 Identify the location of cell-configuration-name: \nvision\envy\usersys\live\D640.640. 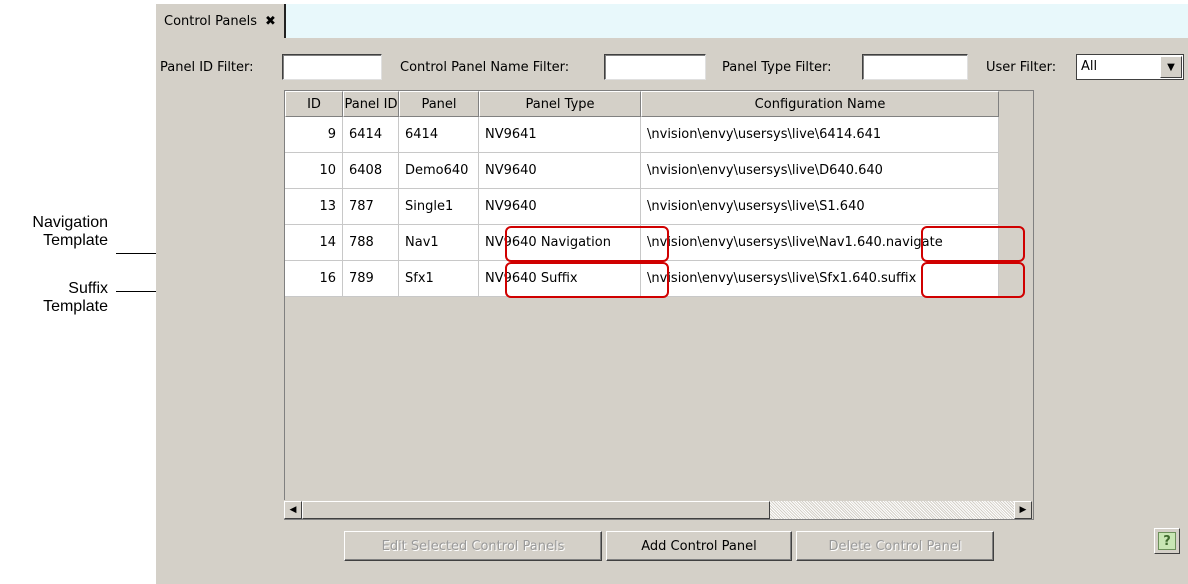
(820, 171).